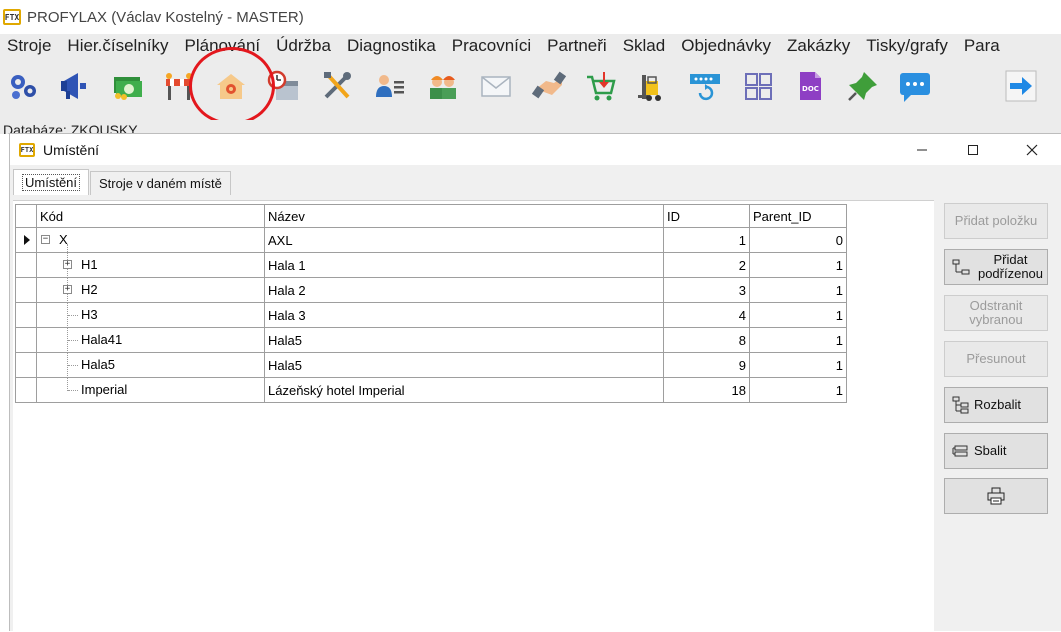 Image resolution: width=1061 pixels, height=632 pixels. Describe the element at coordinates (996, 313) in the screenshot. I see `remove-selected-button: Odstranit vybranou` at that location.